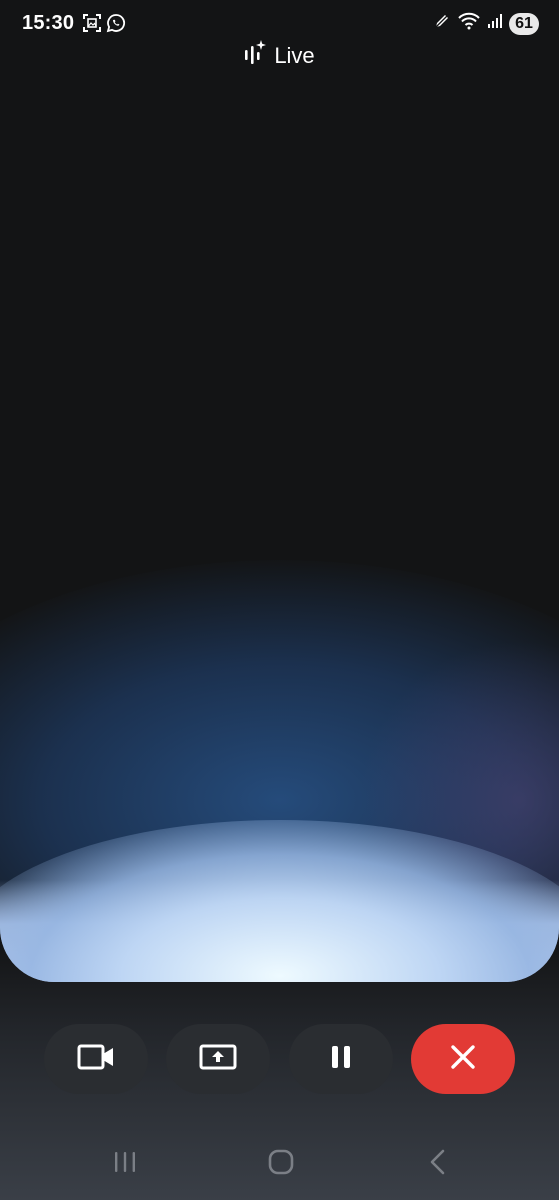  I want to click on screen-share-icon, so click(218, 1059).